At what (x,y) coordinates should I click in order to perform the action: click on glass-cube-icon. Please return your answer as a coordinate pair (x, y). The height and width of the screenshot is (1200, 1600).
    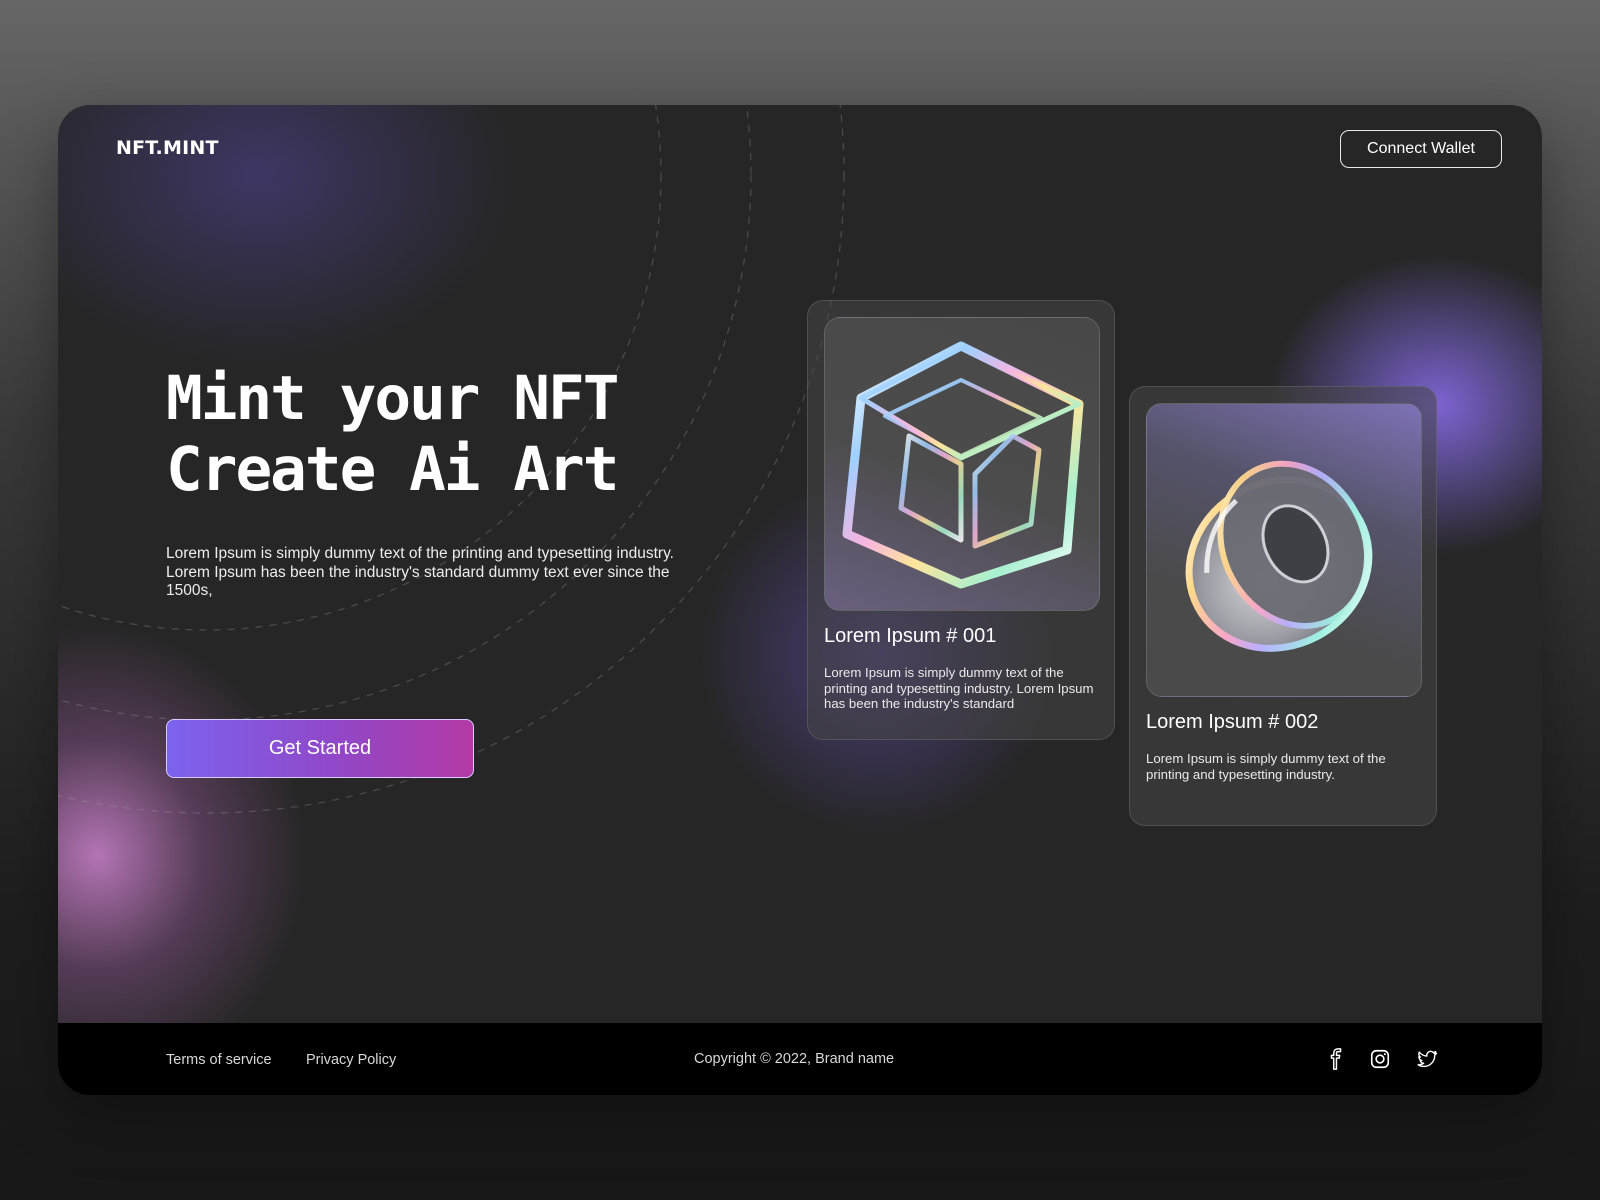
    Looking at the image, I should click on (963, 465).